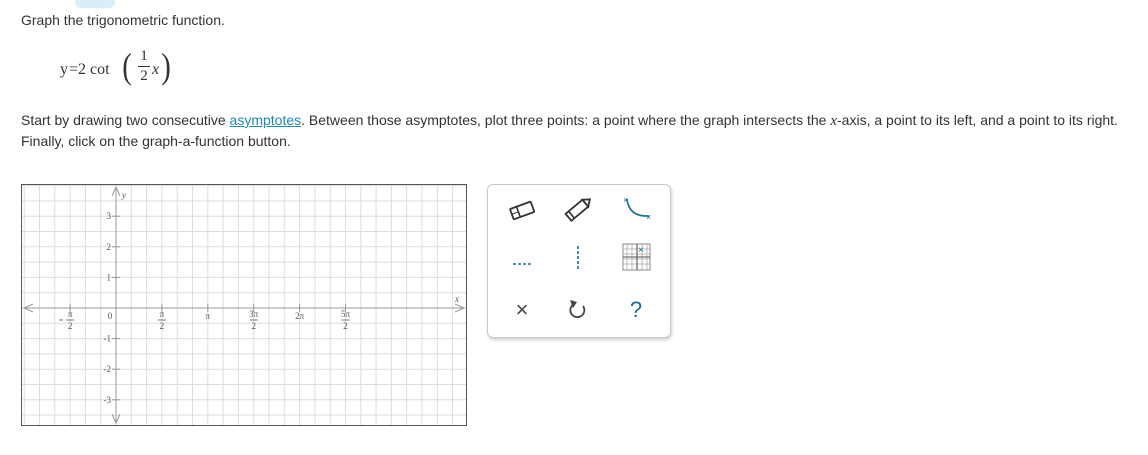  Describe the element at coordinates (123, 195) in the screenshot. I see `y-axis-label: y` at that location.